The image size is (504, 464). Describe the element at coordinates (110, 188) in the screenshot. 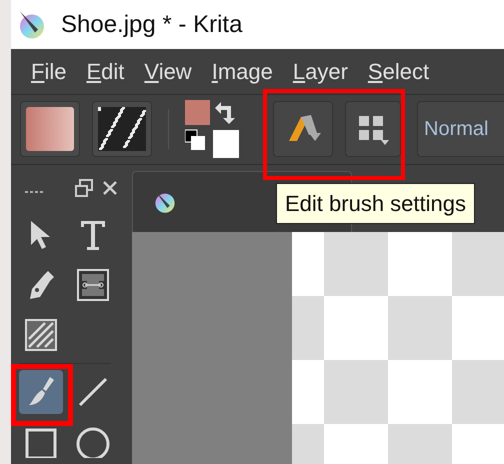

I see `close-icon` at that location.